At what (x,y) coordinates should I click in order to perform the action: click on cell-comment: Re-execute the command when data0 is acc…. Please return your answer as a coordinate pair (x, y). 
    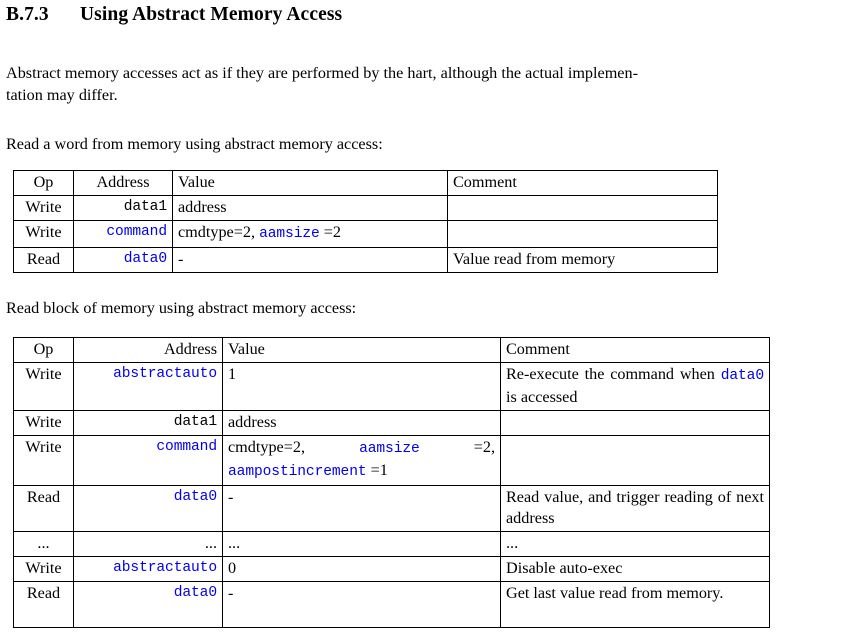
    Looking at the image, I should click on (635, 386).